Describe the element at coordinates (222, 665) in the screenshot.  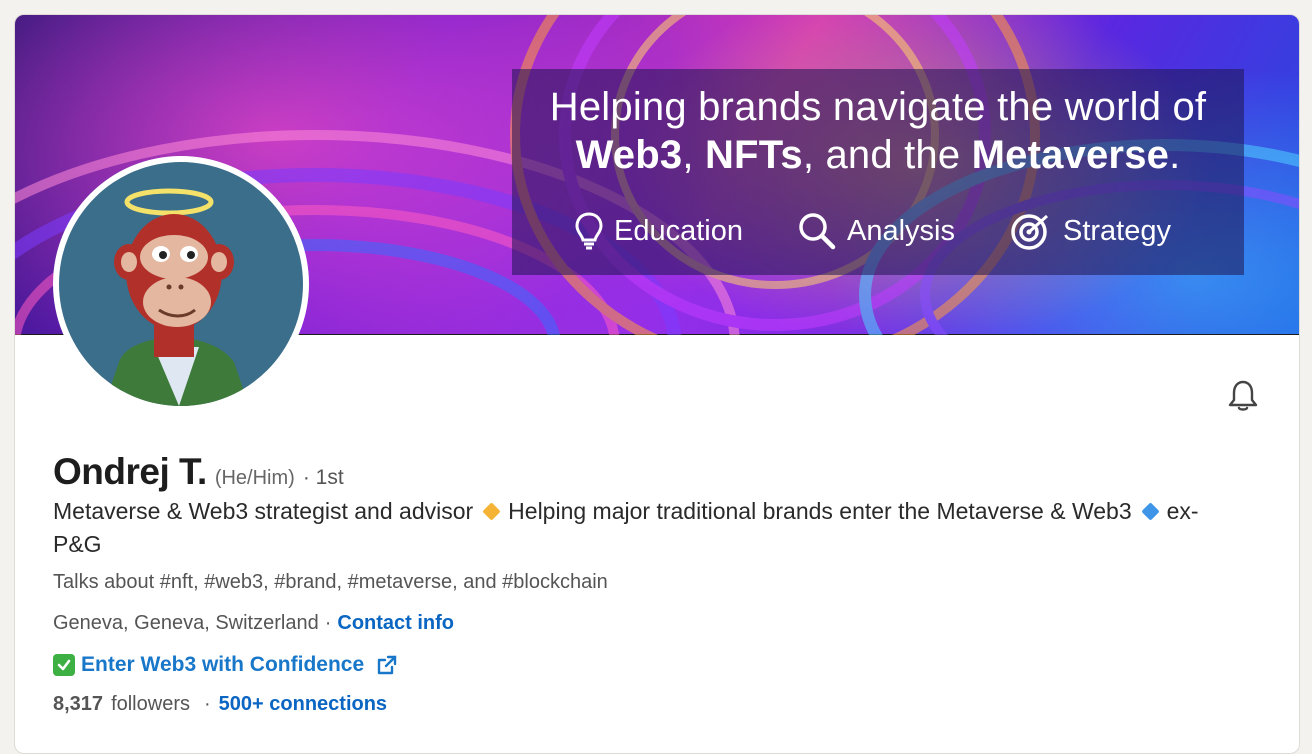
I see `website-link: Enter Web3 with Confidence` at that location.